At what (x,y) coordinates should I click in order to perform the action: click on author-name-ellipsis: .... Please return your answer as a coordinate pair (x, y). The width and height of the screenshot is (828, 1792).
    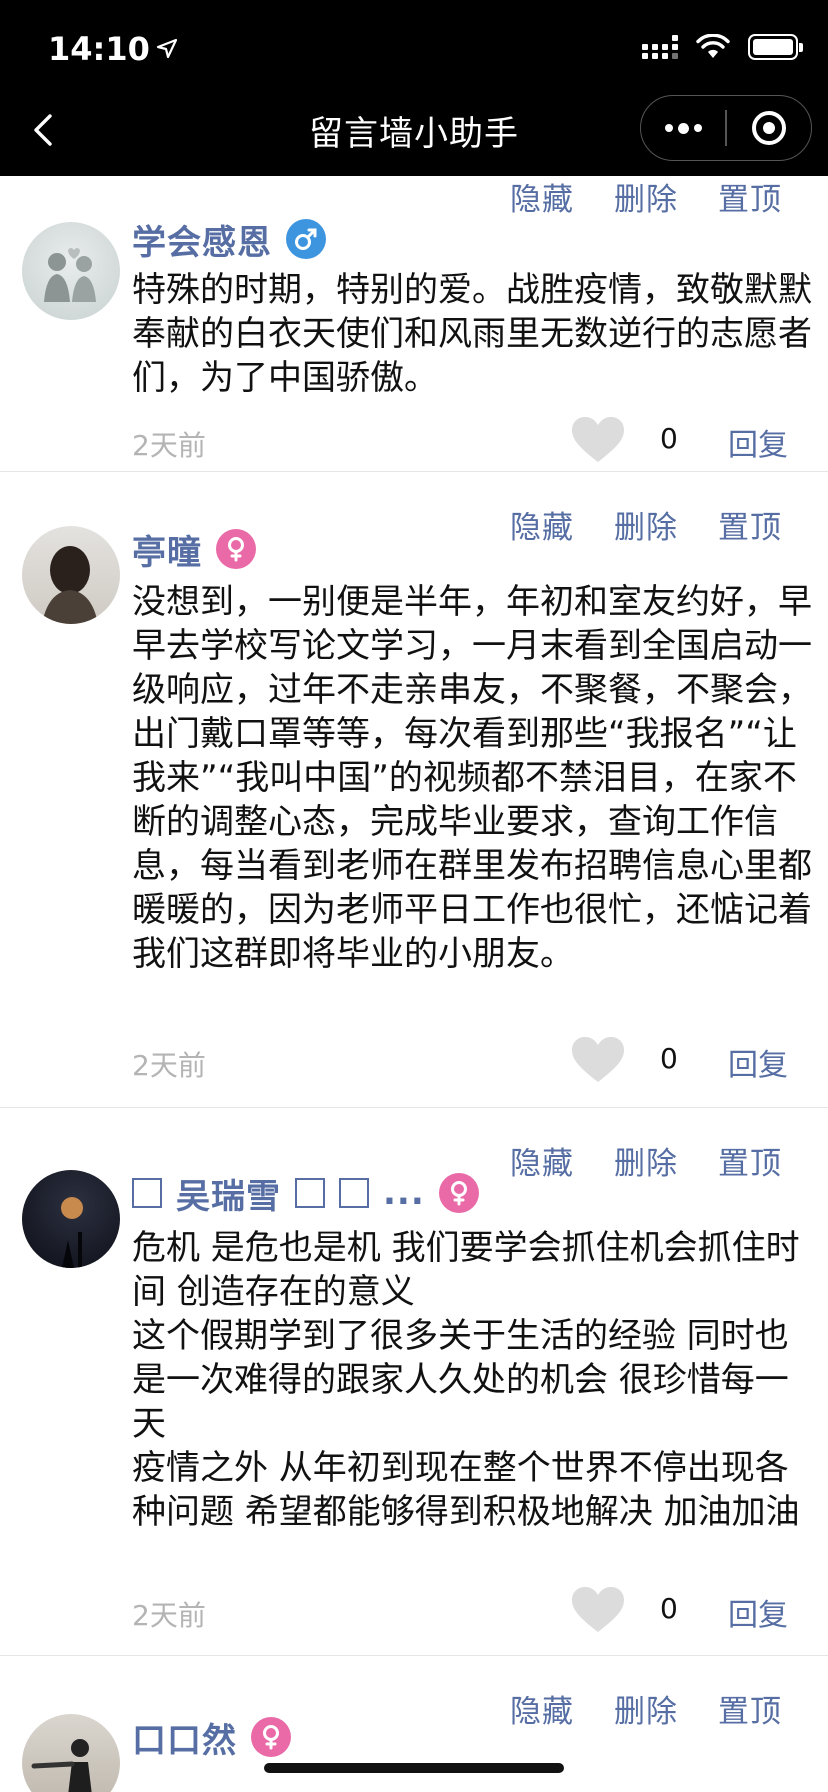
    Looking at the image, I should click on (404, 1193).